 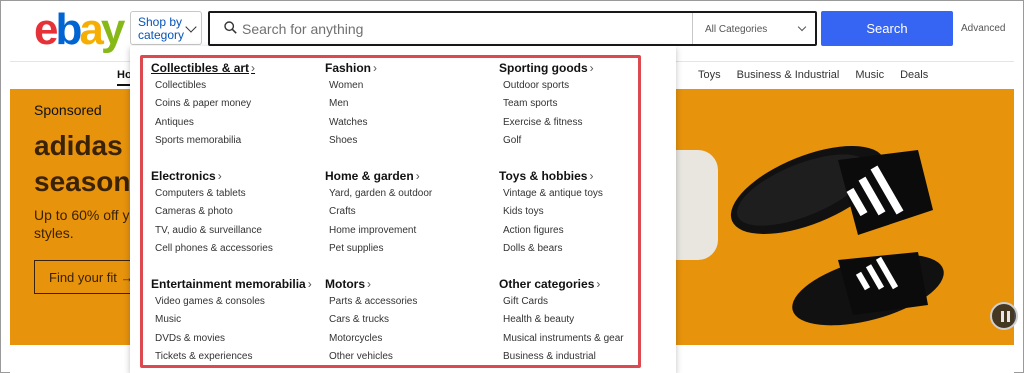 I want to click on sponsored-label: Sponsored, so click(x=68, y=110).